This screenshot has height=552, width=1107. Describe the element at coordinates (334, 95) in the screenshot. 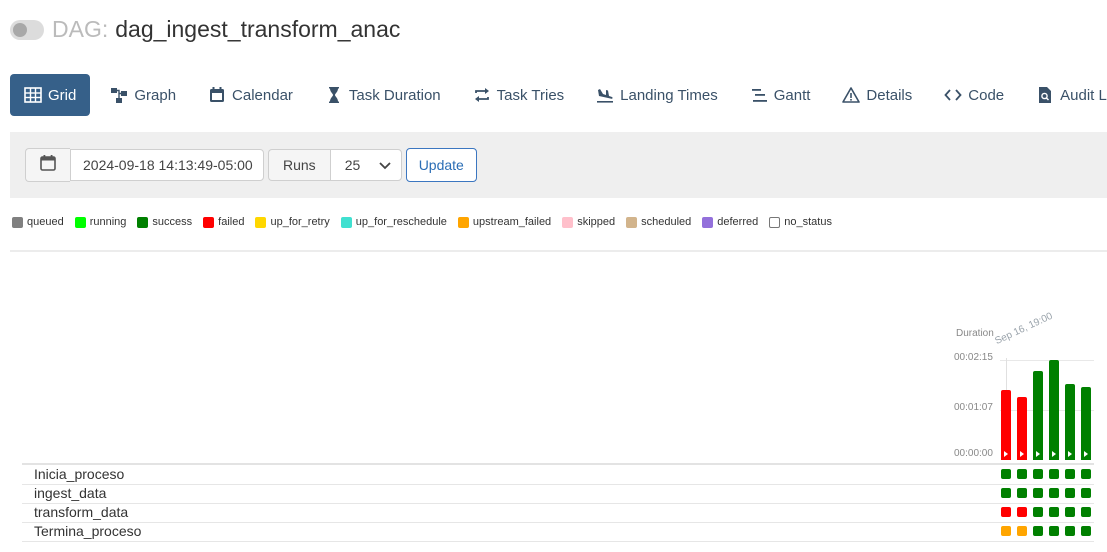

I see `hourglass-icon` at that location.